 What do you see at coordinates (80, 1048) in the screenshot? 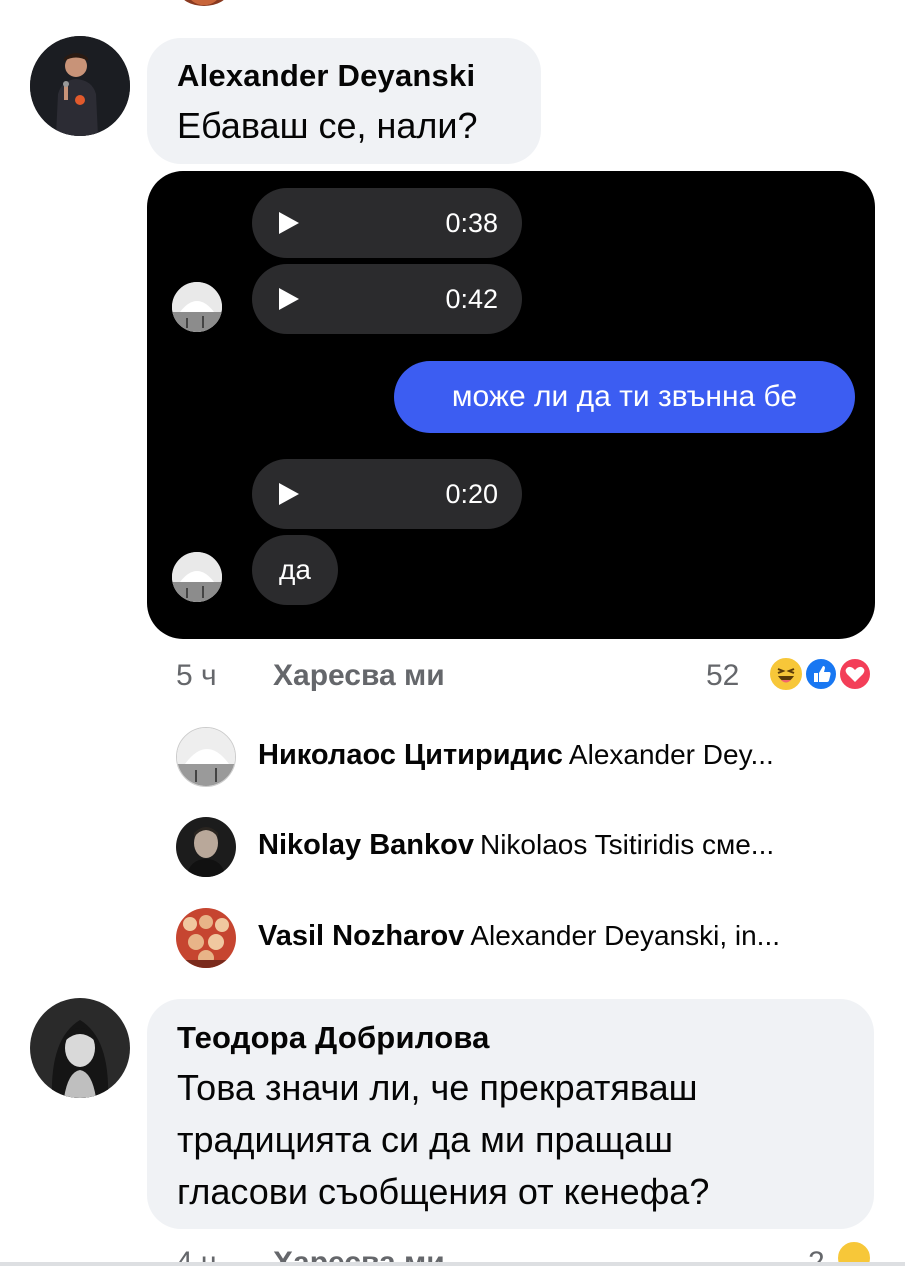
I see `avatar-teodora-dobrilova` at bounding box center [80, 1048].